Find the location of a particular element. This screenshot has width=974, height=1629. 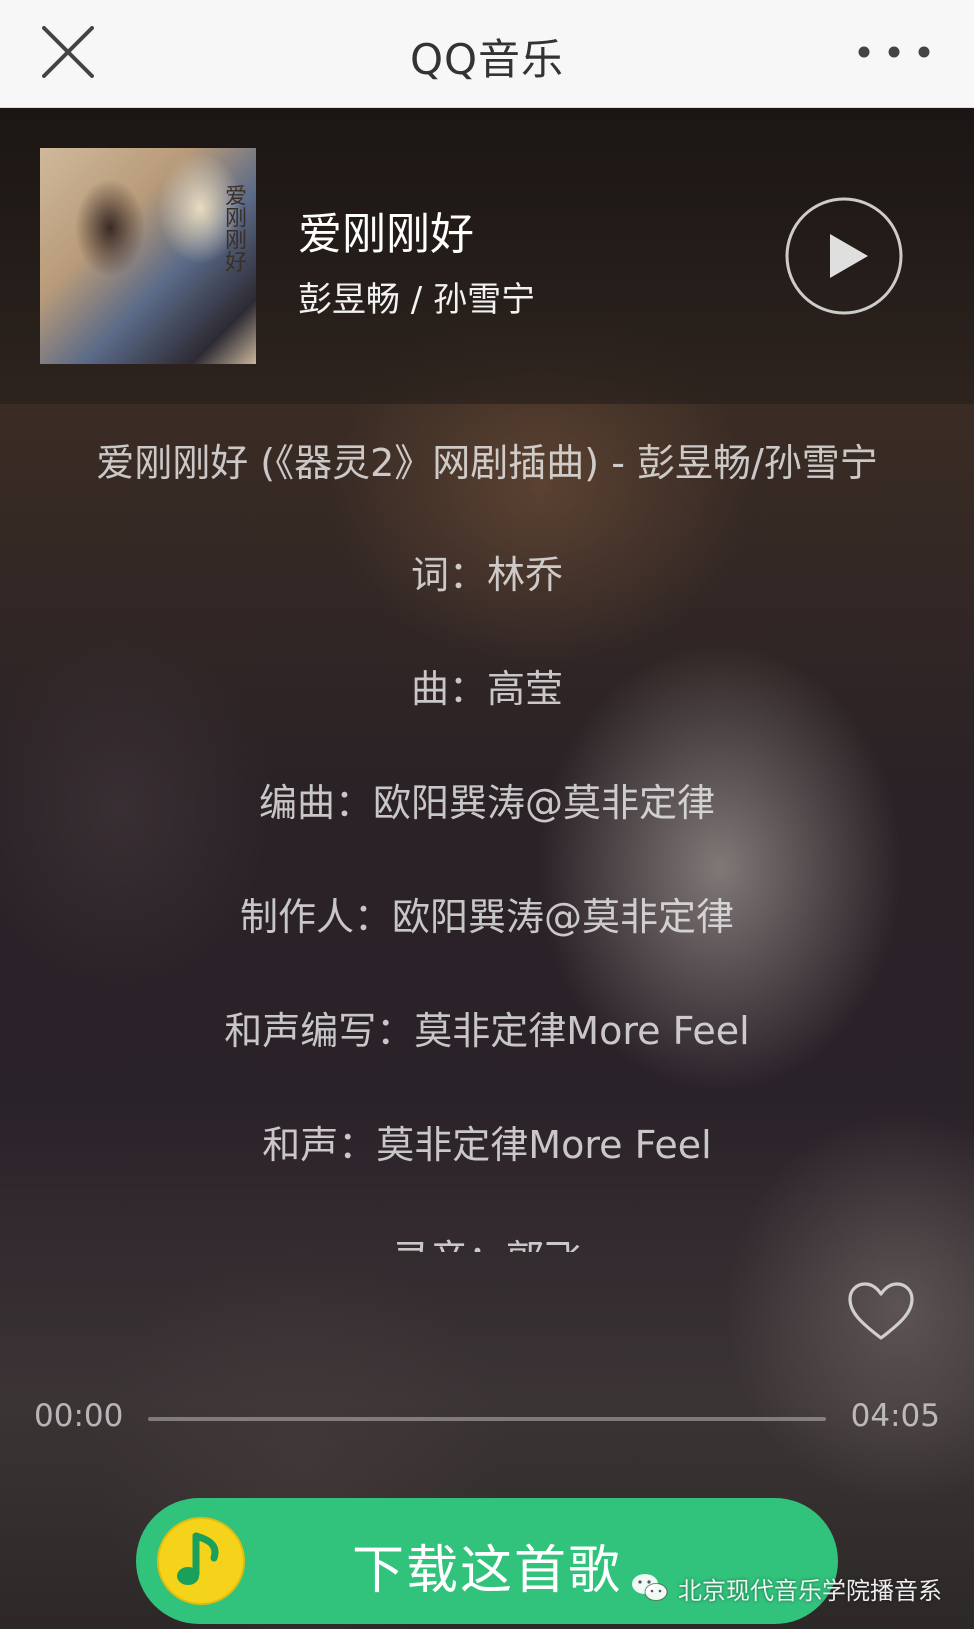

lyric-line: 录音：郭飞 is located at coordinates (487, 1240).